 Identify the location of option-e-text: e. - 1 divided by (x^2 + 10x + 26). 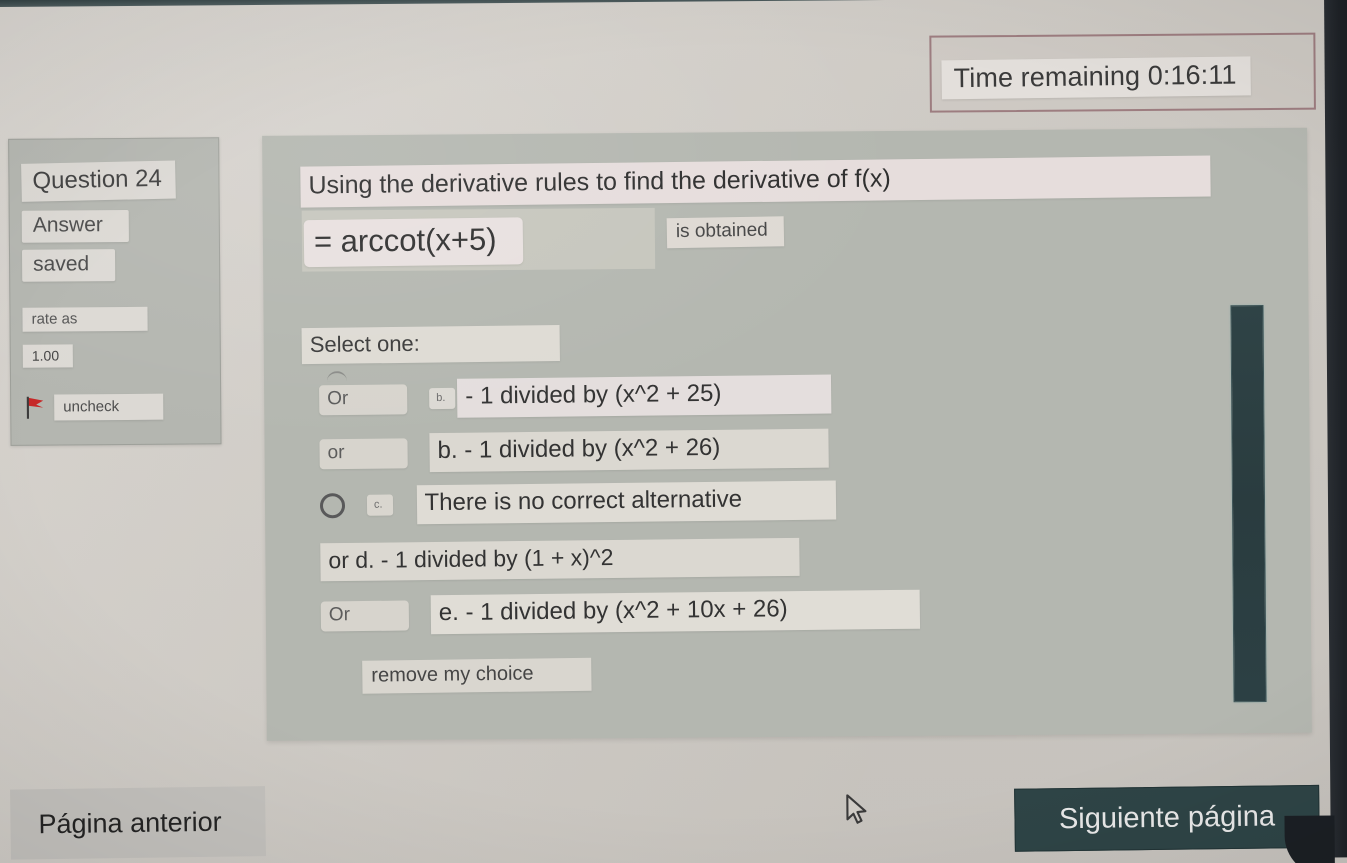
(675, 612).